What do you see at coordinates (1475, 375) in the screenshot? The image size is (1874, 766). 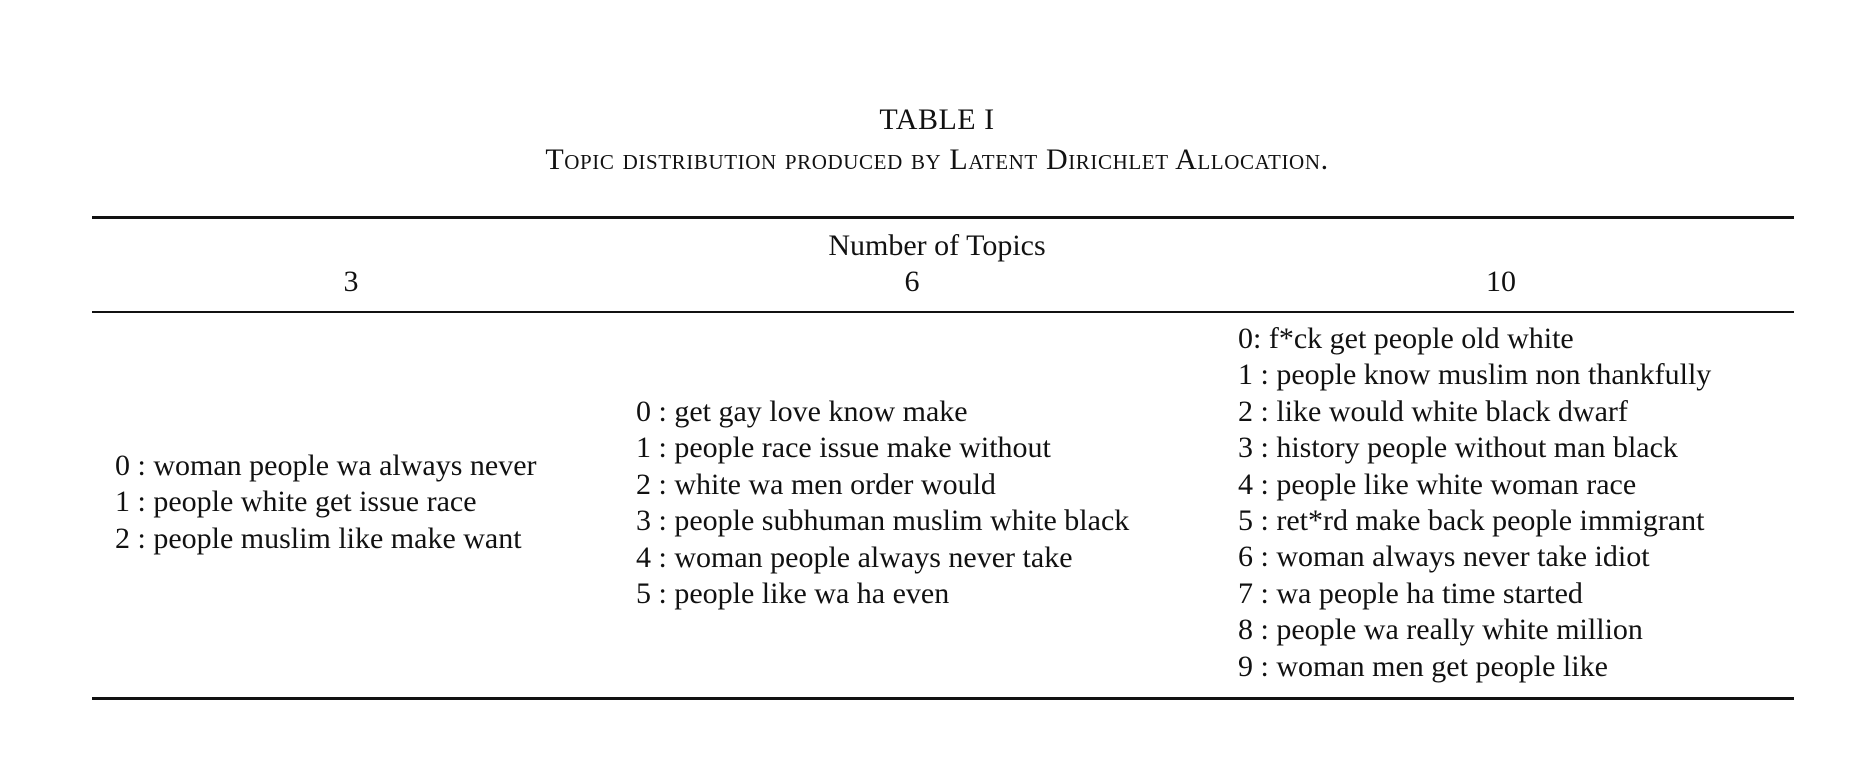 I see `topic-line: 1 : people know muslim non thankfully` at bounding box center [1475, 375].